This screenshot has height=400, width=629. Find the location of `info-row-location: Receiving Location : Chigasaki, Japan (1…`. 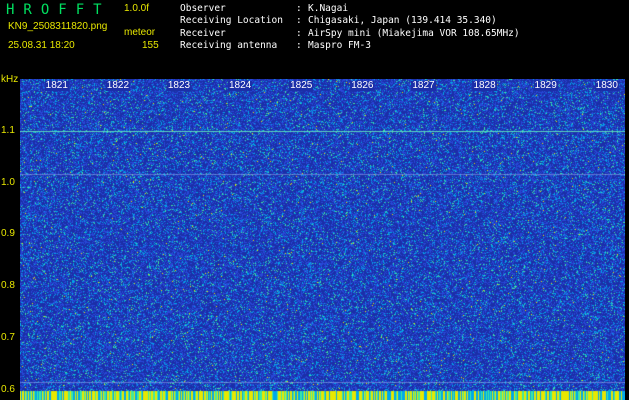

info-row-location: Receiving Location : Chigasaki, Japan (1… is located at coordinates (350, 21).